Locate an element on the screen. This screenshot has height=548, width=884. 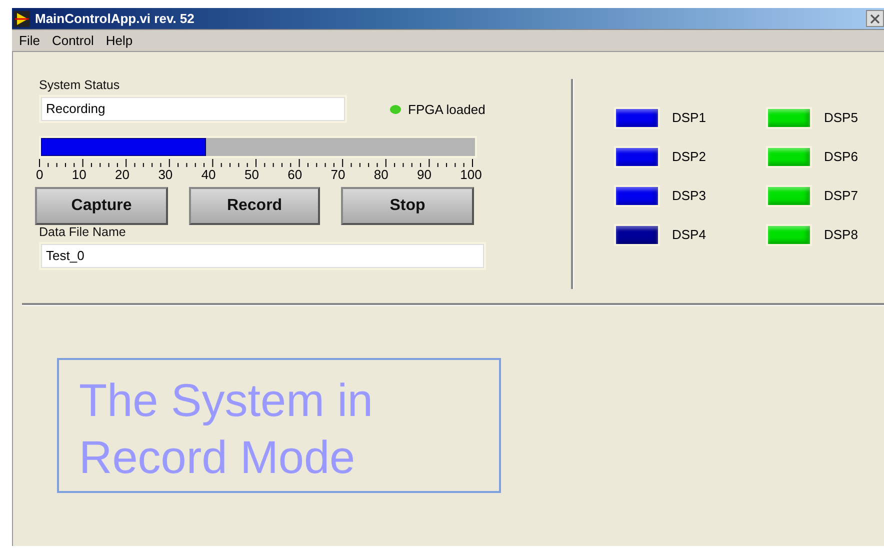
scale-label: 10 is located at coordinates (79, 175).